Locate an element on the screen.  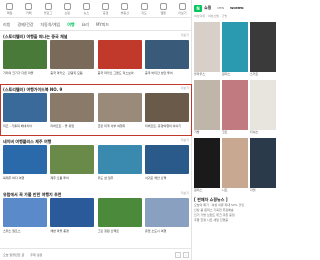
product-card: 가방 is located at coordinates (207, 108).